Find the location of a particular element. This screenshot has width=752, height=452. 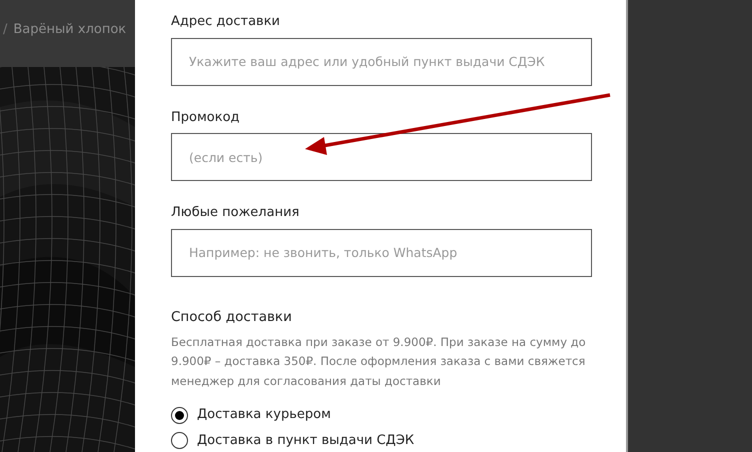

field-label: Любые пожелания is located at coordinates (235, 213).